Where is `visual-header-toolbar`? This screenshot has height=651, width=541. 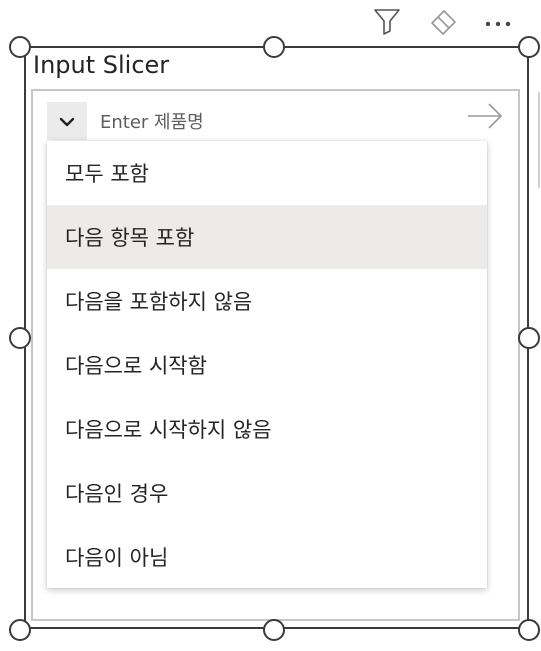
visual-header-toolbar is located at coordinates (452, 23).